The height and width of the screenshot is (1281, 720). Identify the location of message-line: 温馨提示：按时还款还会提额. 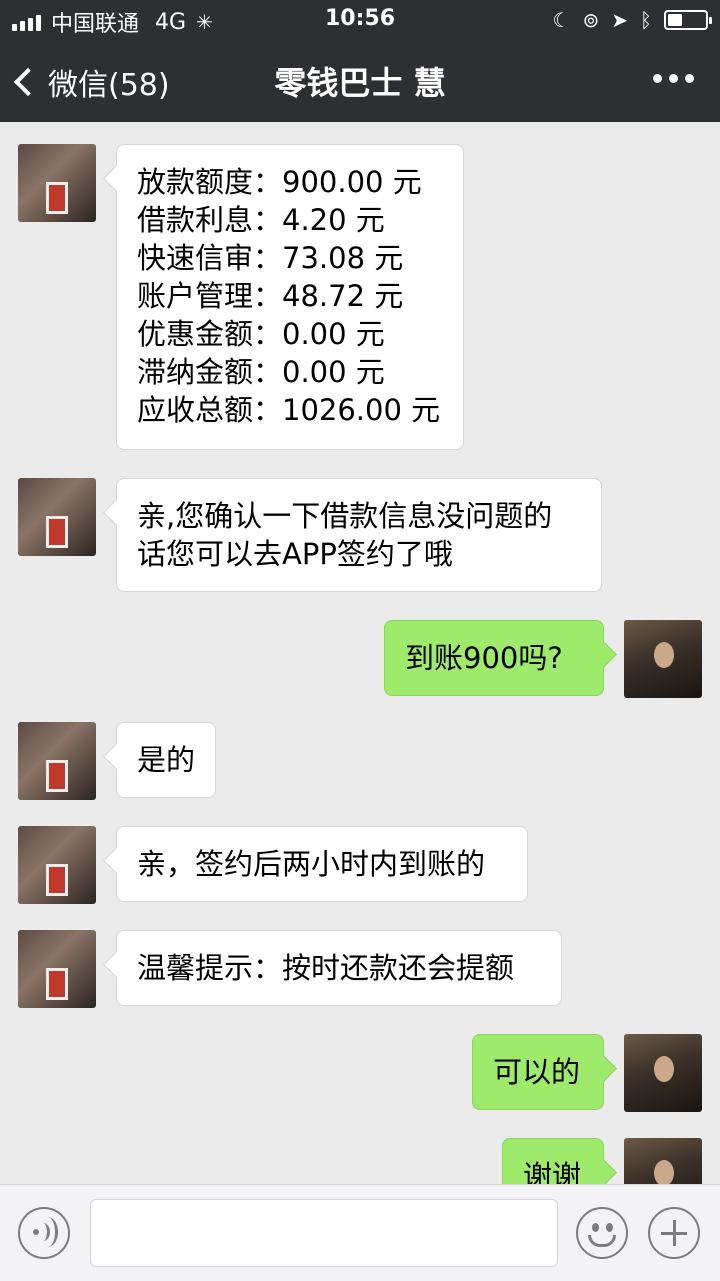
(326, 968).